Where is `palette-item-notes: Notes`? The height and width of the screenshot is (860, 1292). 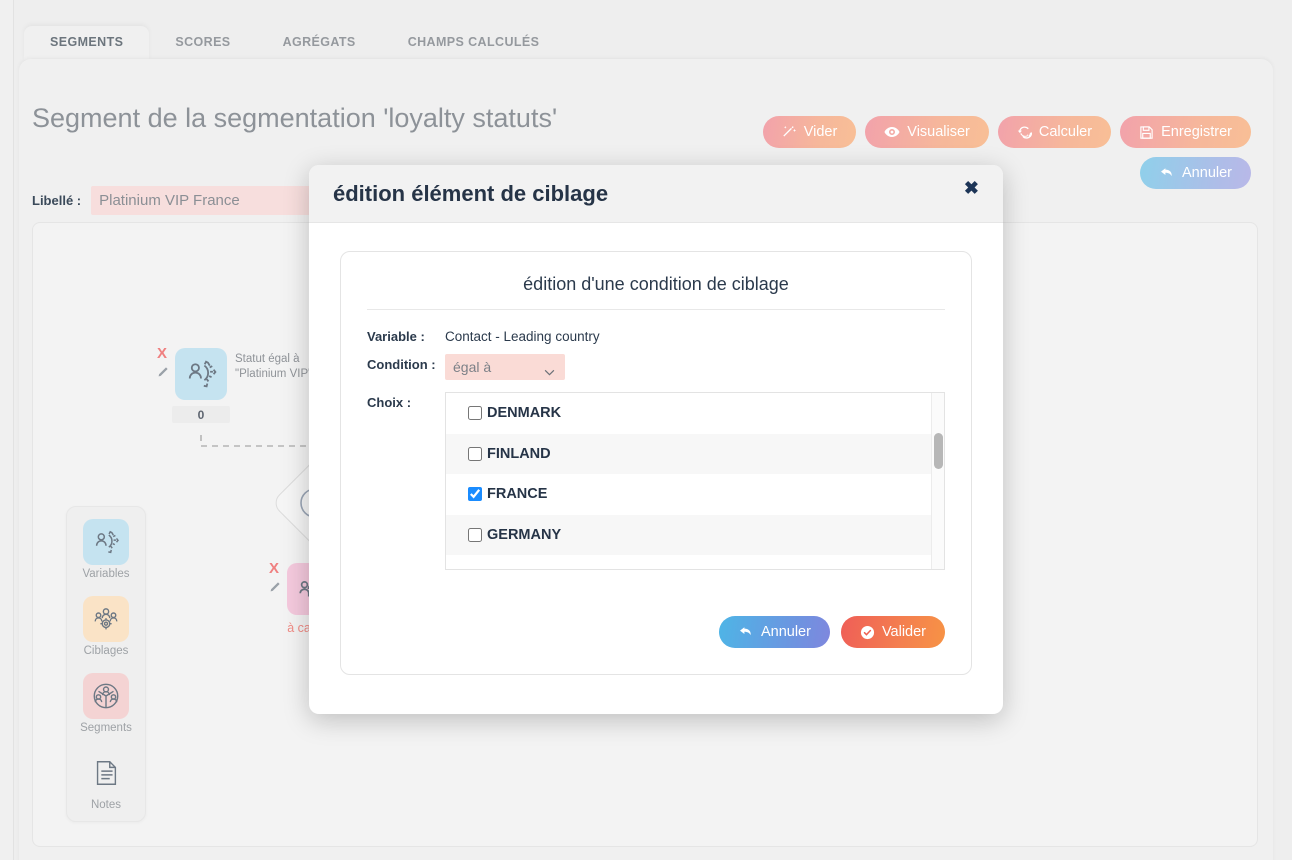 palette-item-notes: Notes is located at coordinates (106, 780).